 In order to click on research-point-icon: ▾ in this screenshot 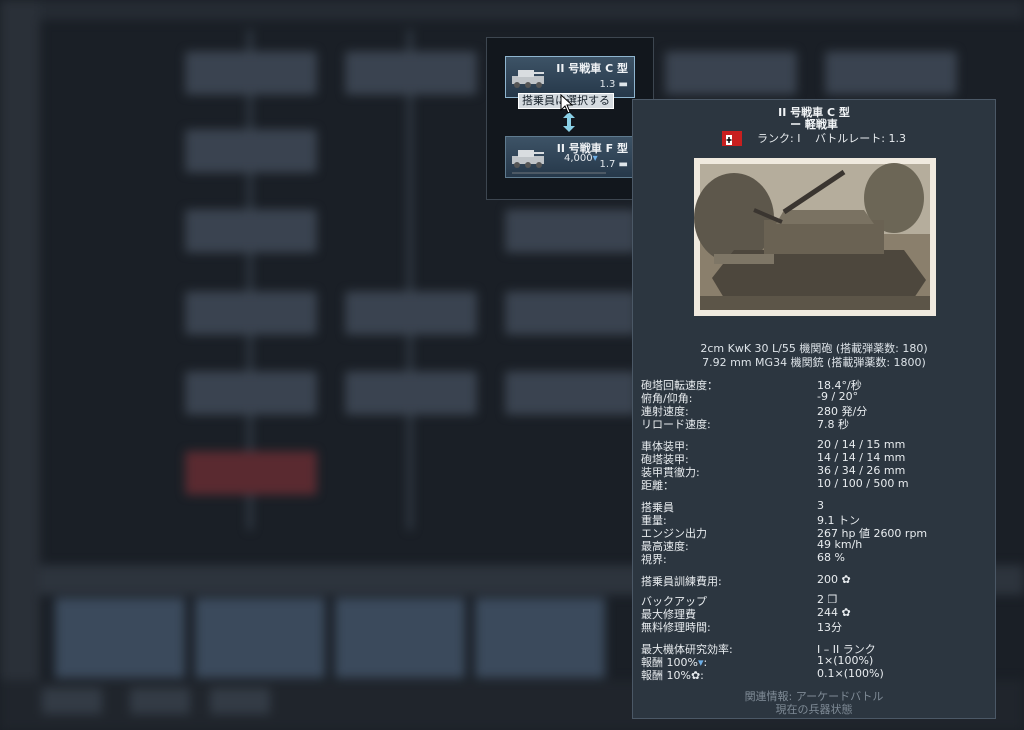, I will do `click(595, 158)`.